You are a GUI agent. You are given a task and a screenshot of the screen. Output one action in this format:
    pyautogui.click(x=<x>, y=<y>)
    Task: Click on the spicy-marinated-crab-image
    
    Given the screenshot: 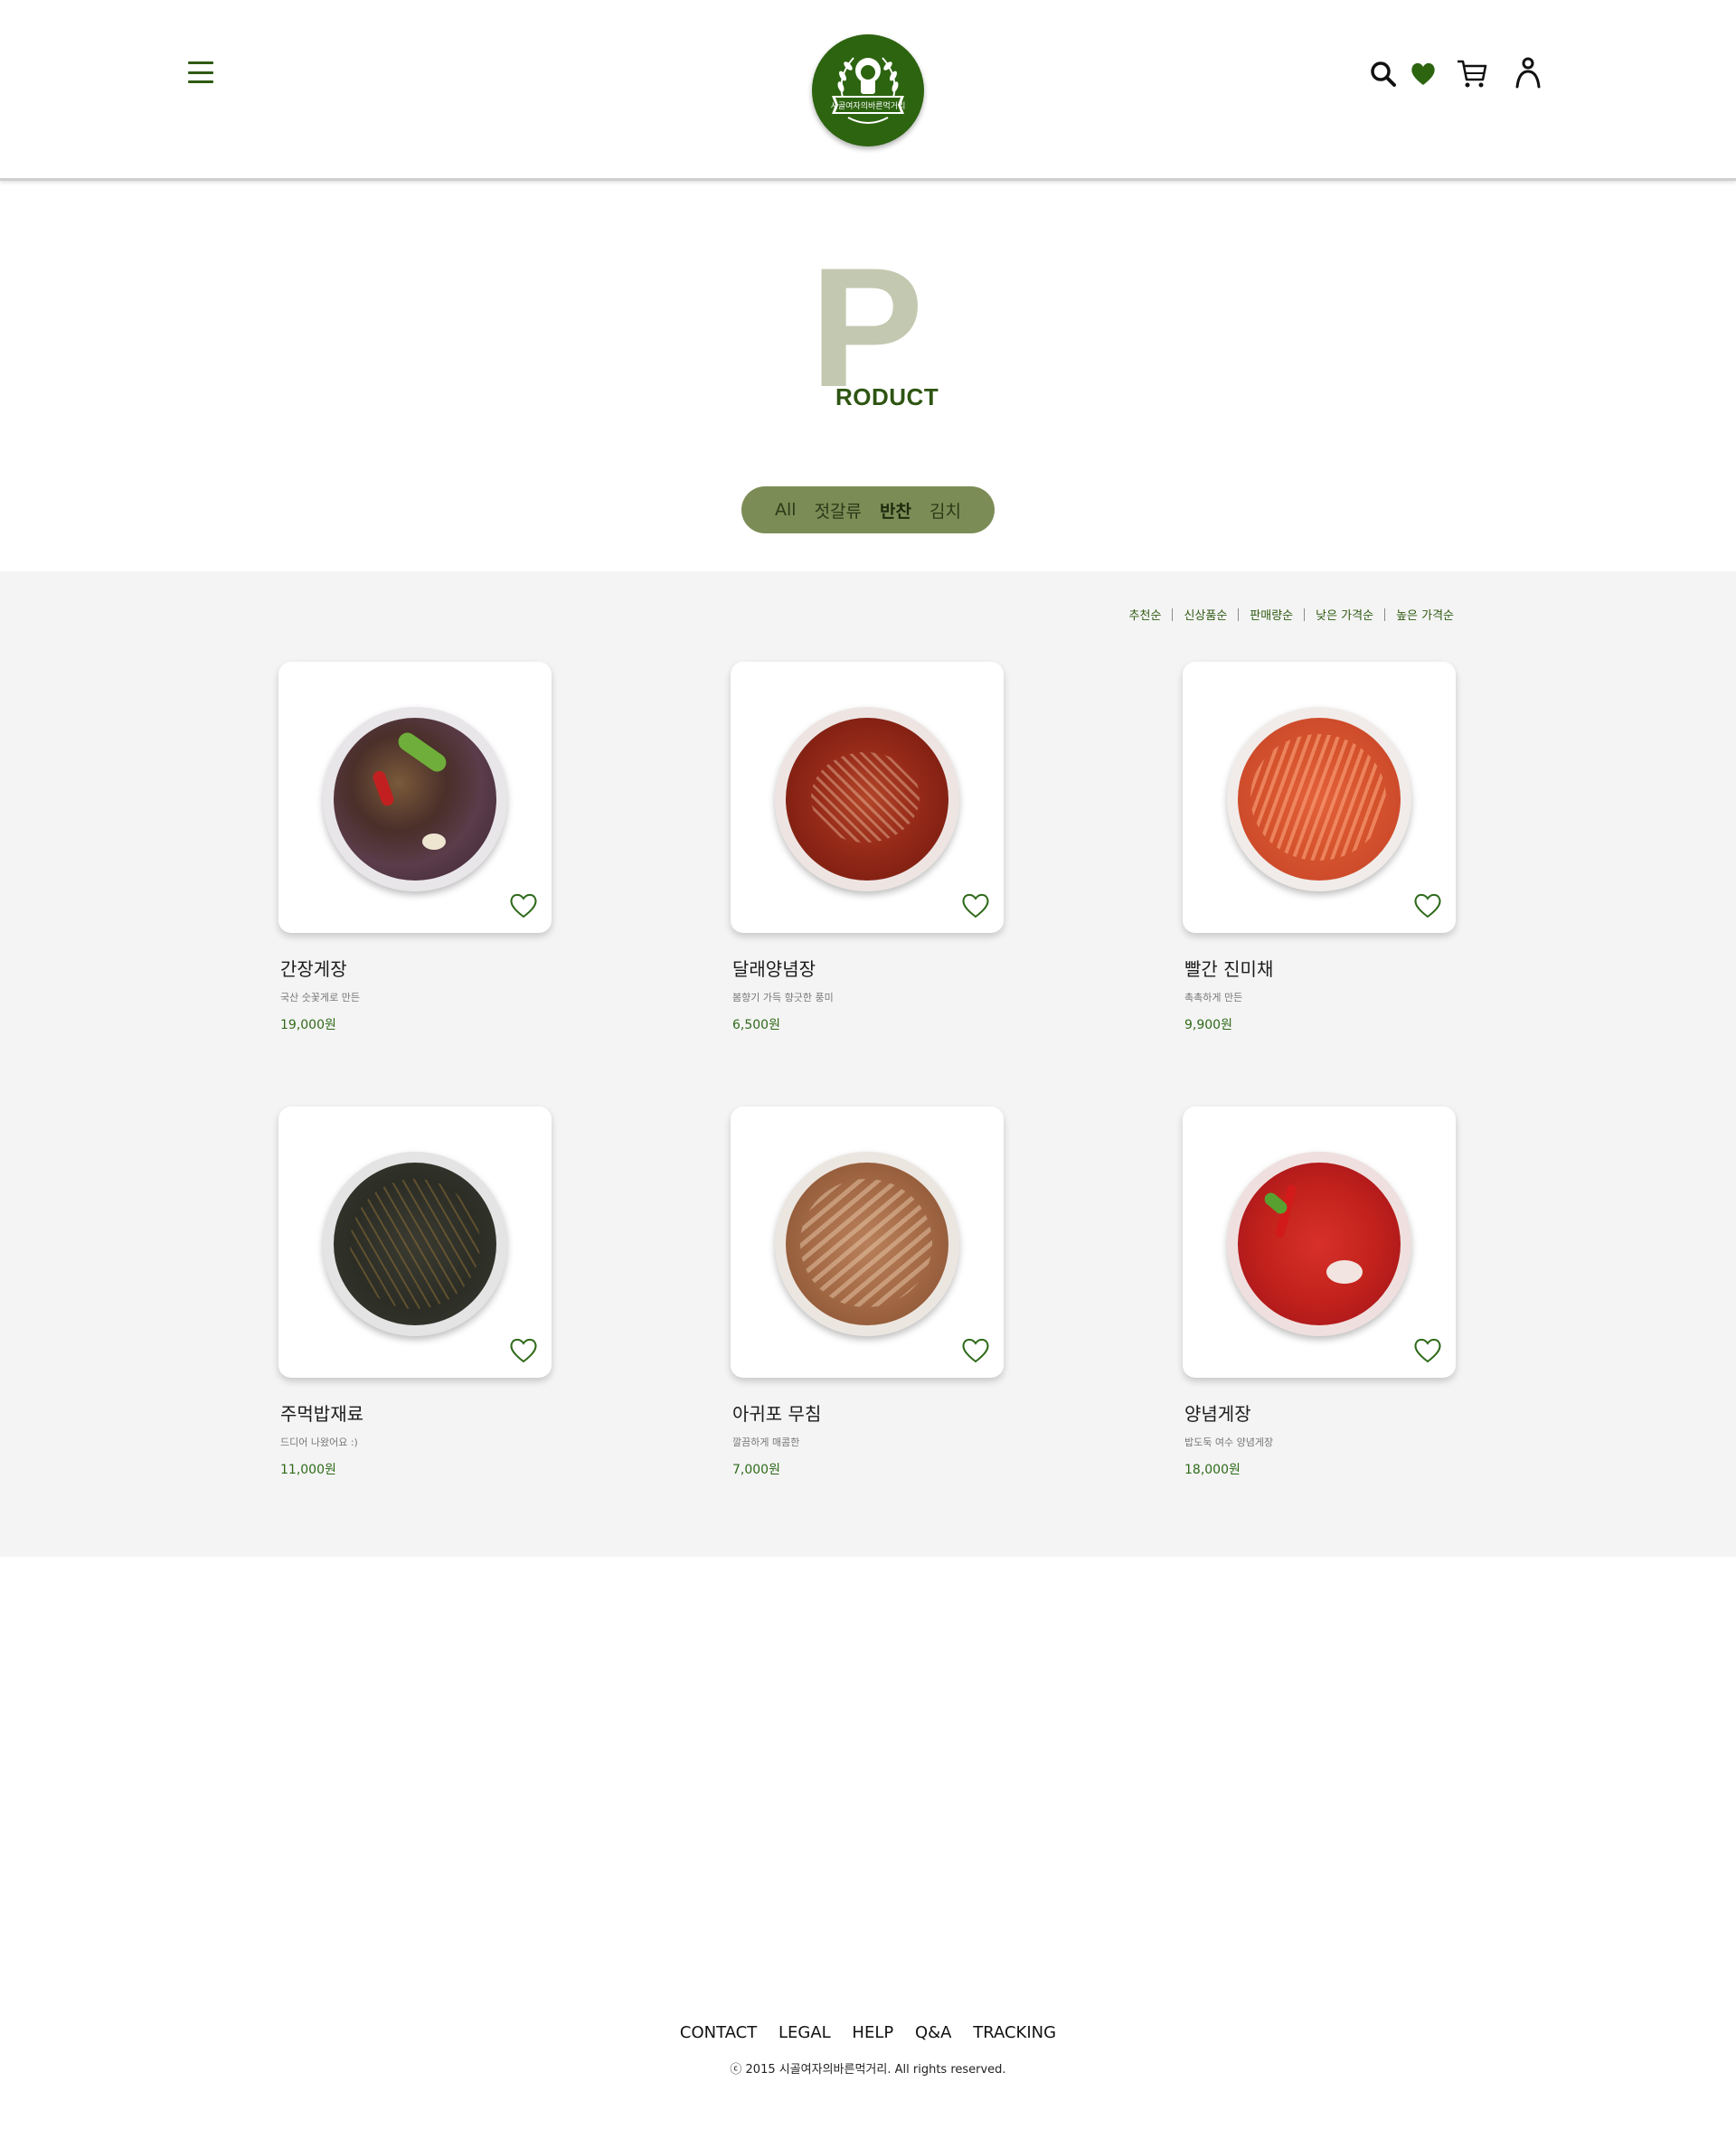 What is the action you would take?
    pyautogui.click(x=1319, y=1244)
    